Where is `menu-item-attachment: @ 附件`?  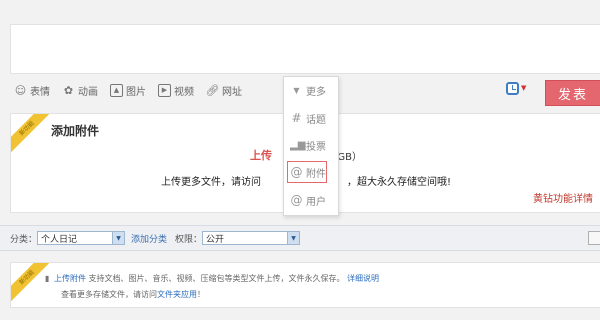
menu-item-attachment: @ 附件 is located at coordinates (307, 172).